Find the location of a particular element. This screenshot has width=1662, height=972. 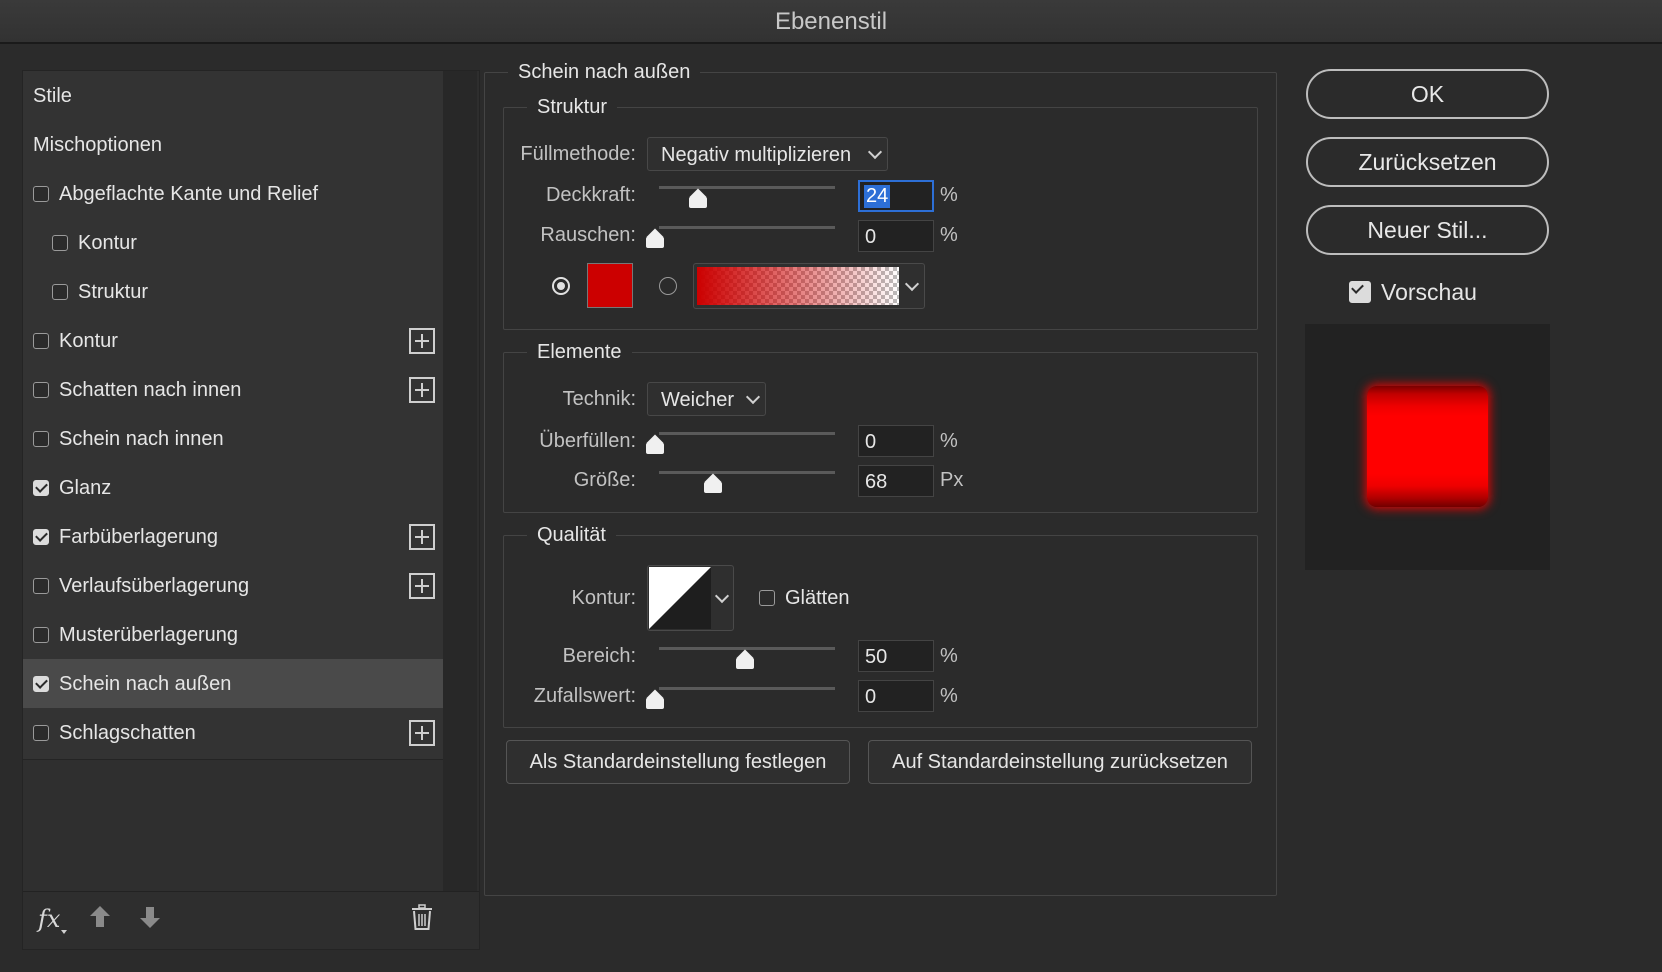

spread-slider-track is located at coordinates (747, 433).